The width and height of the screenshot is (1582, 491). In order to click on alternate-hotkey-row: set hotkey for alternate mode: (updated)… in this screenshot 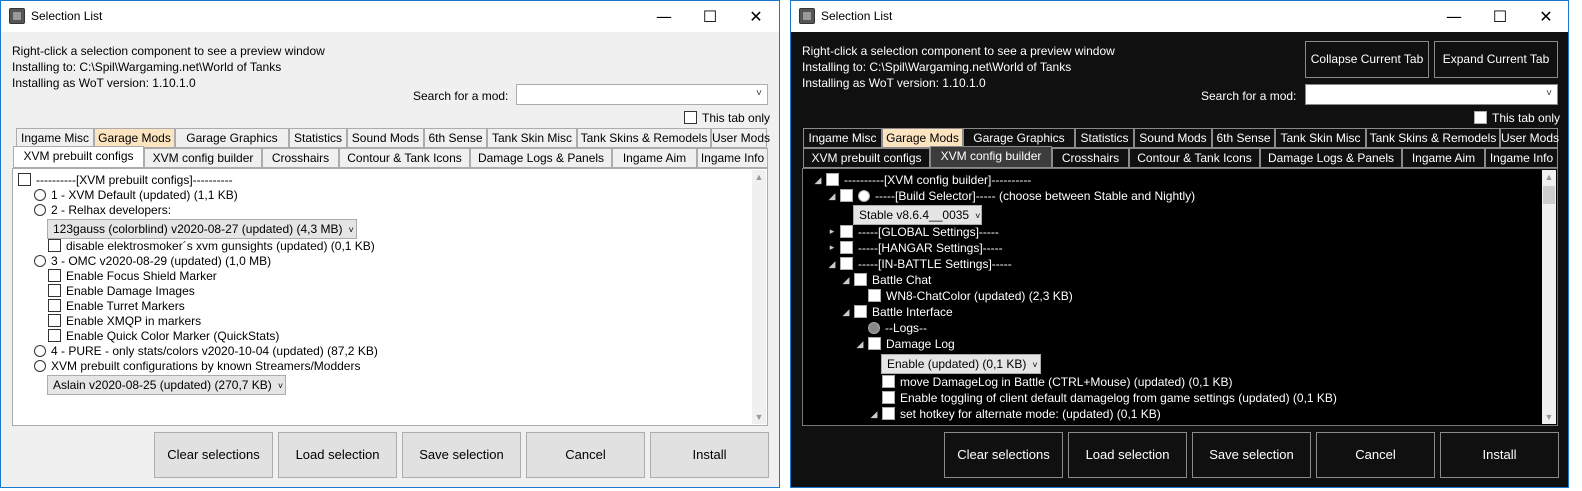, I will do `click(1021, 414)`.